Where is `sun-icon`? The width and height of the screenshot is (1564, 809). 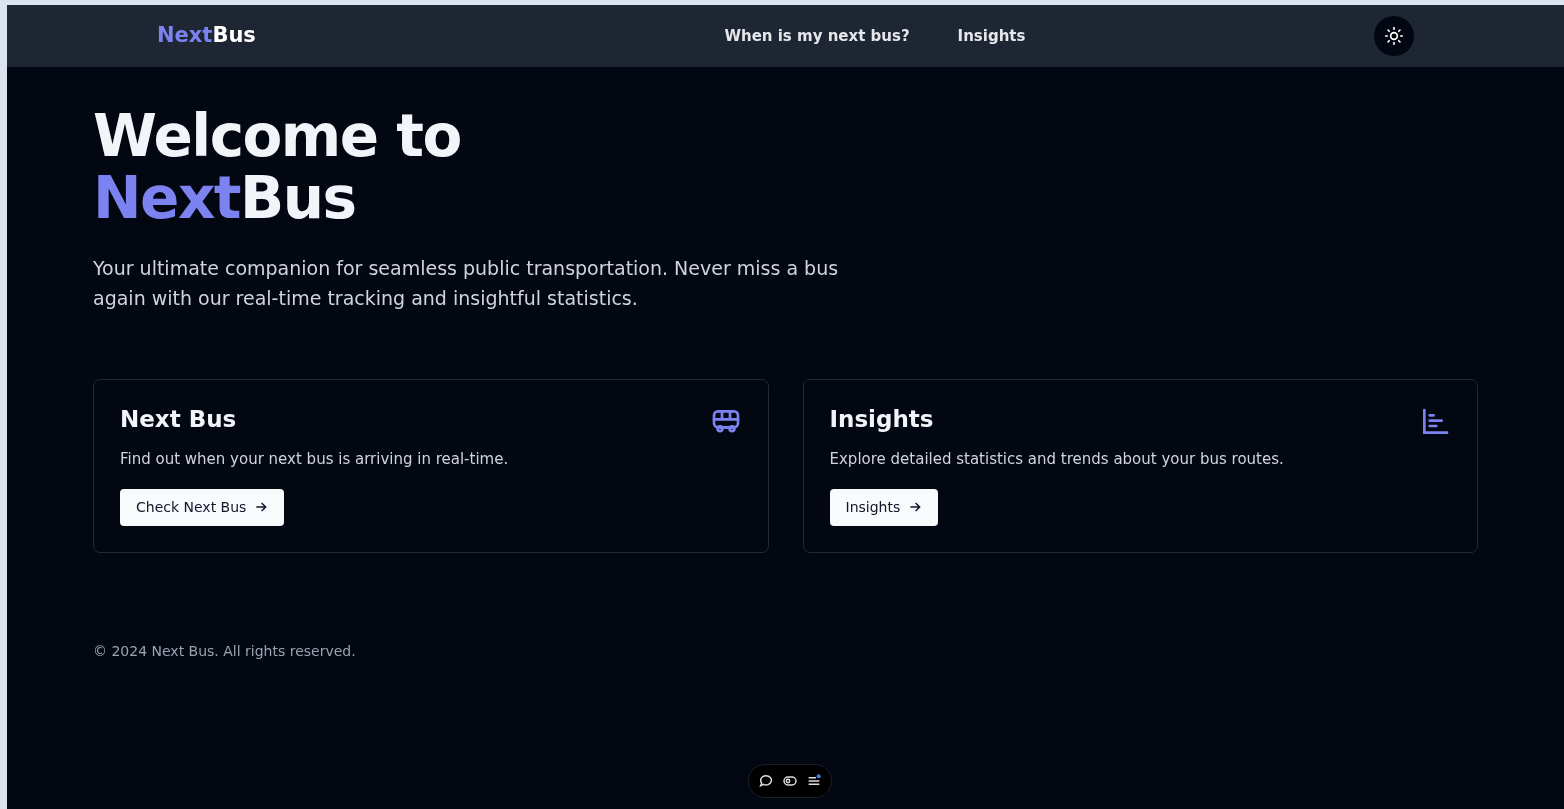
sun-icon is located at coordinates (1394, 36).